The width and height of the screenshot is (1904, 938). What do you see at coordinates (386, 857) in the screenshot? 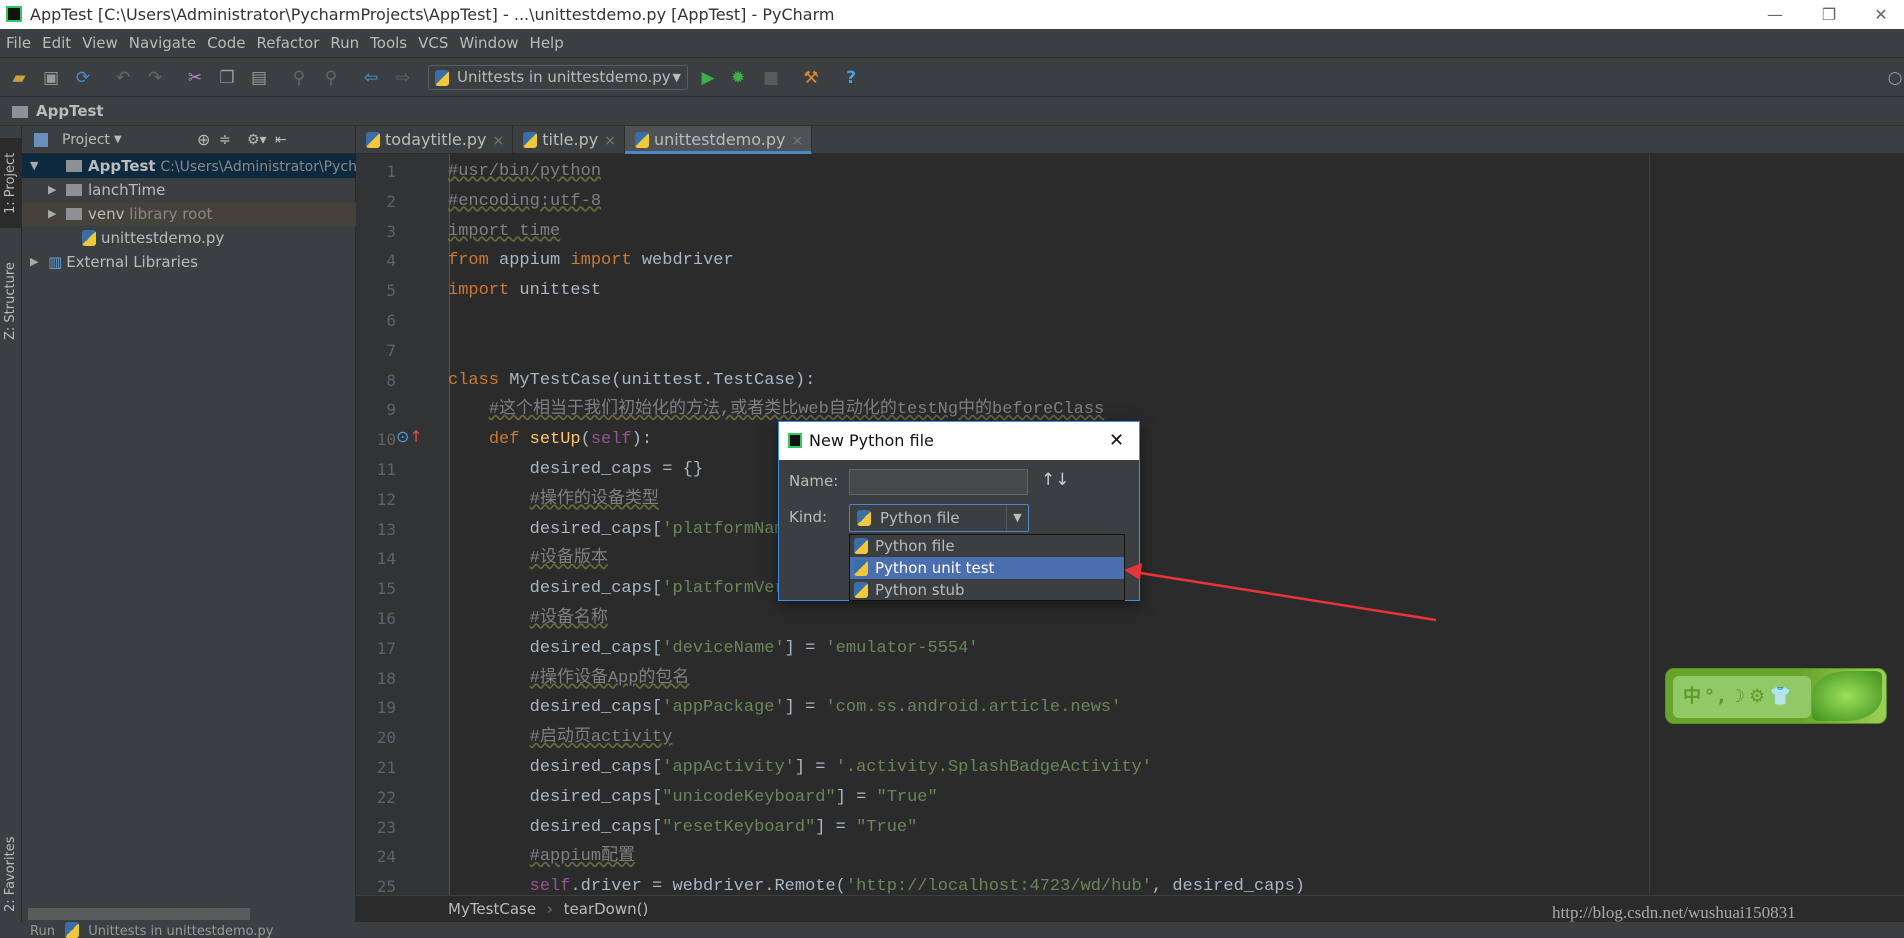
I see `line-number: 24` at bounding box center [386, 857].